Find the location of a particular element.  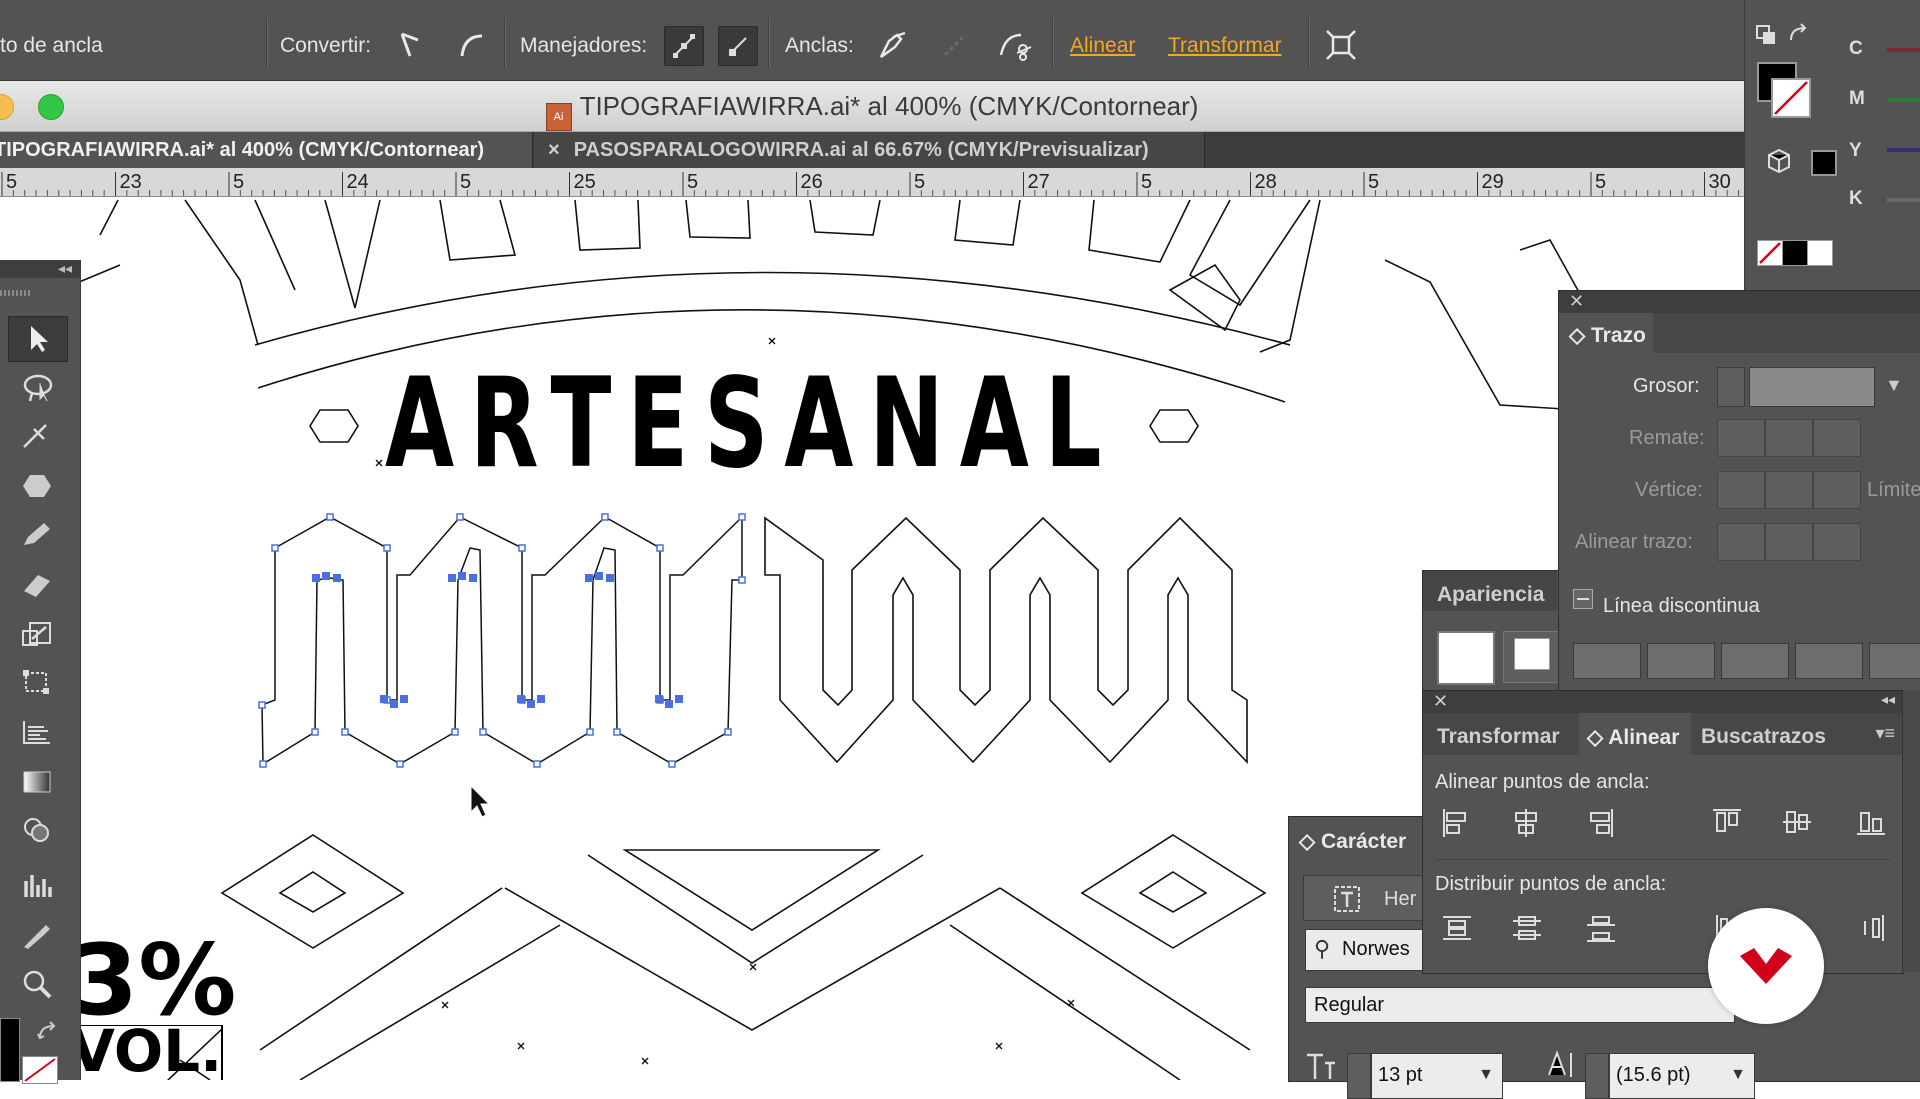

shape-builder-tool-icon is located at coordinates (37, 830).